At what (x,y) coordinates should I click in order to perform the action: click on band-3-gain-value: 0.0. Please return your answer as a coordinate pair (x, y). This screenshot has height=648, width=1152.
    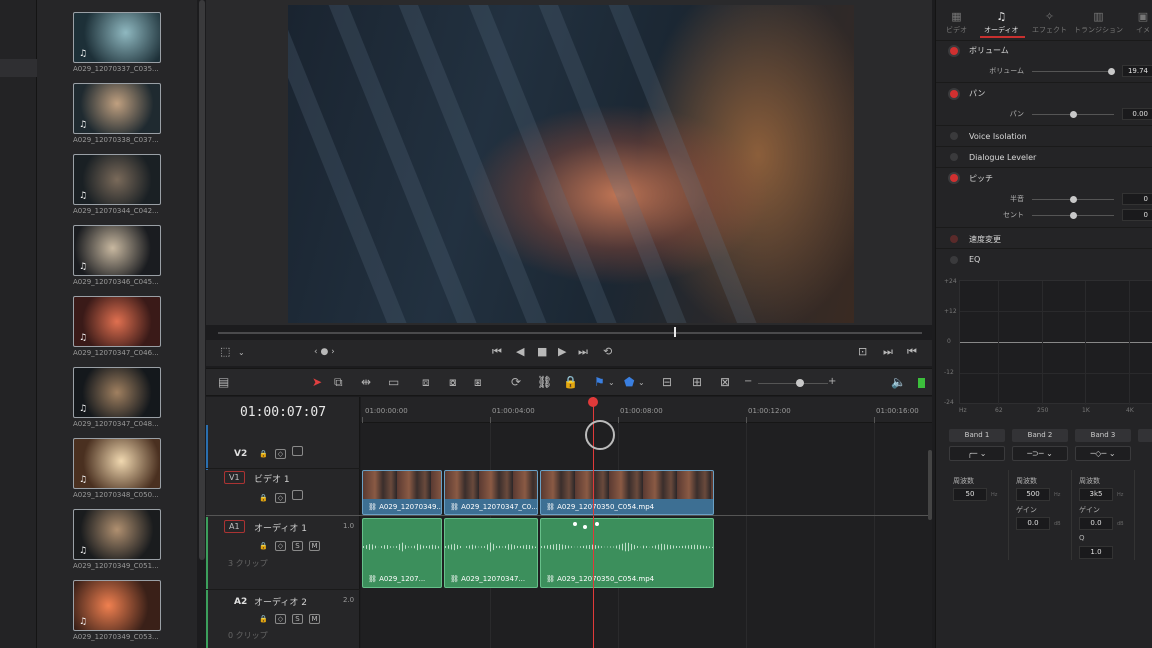
    Looking at the image, I should click on (1096, 523).